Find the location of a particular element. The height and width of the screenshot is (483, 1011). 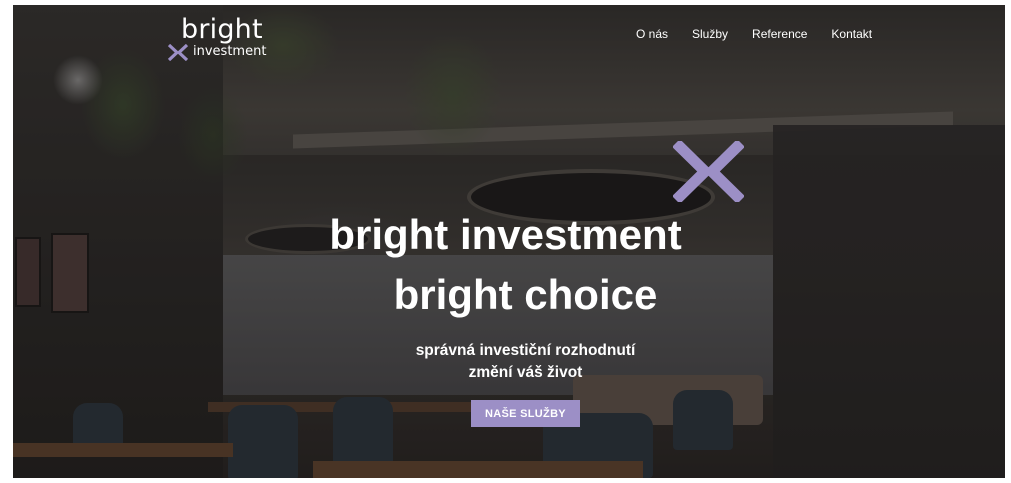

services-cta-button: NAŠE SLUŽBY is located at coordinates (525, 413).